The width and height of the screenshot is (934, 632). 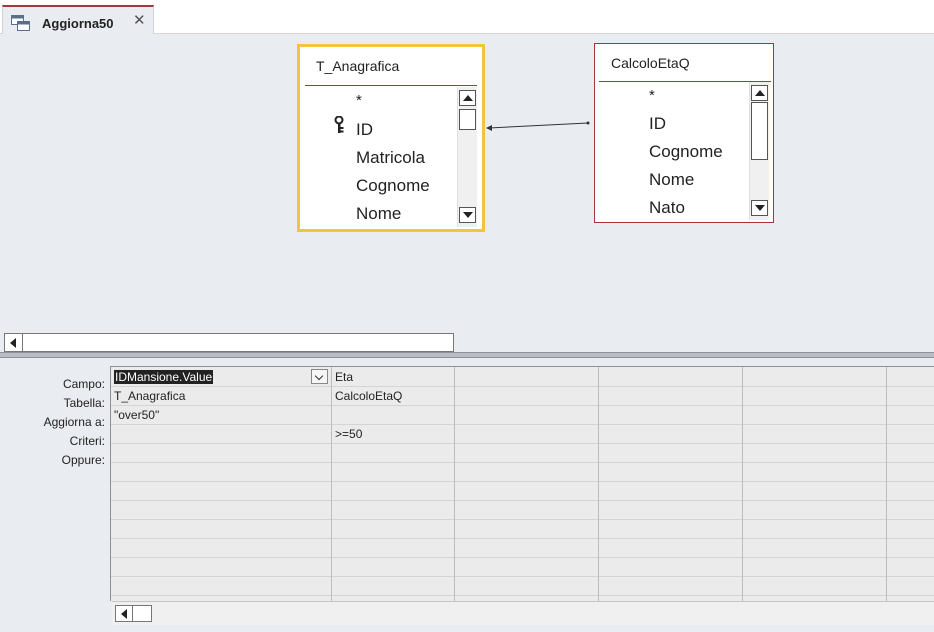 What do you see at coordinates (139, 20) in the screenshot?
I see `close-icon: ✕` at bounding box center [139, 20].